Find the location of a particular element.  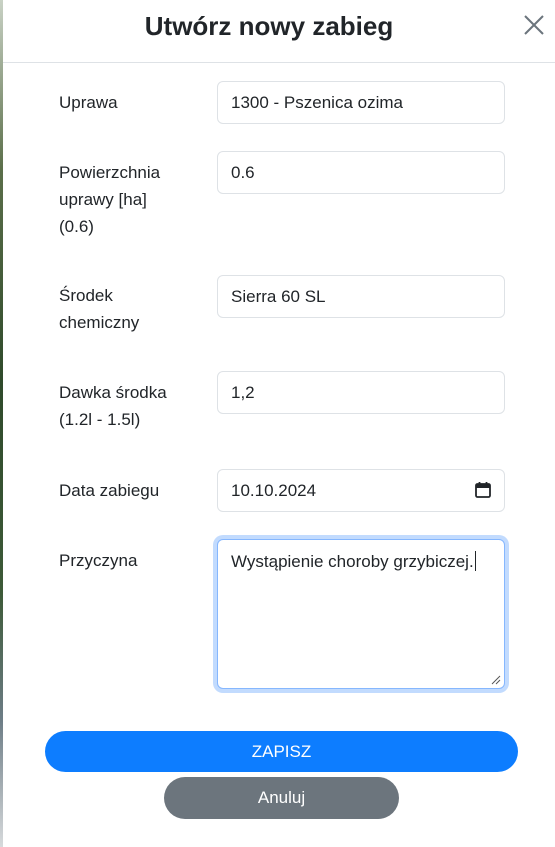

save-button: ZAPISZ is located at coordinates (281, 751).